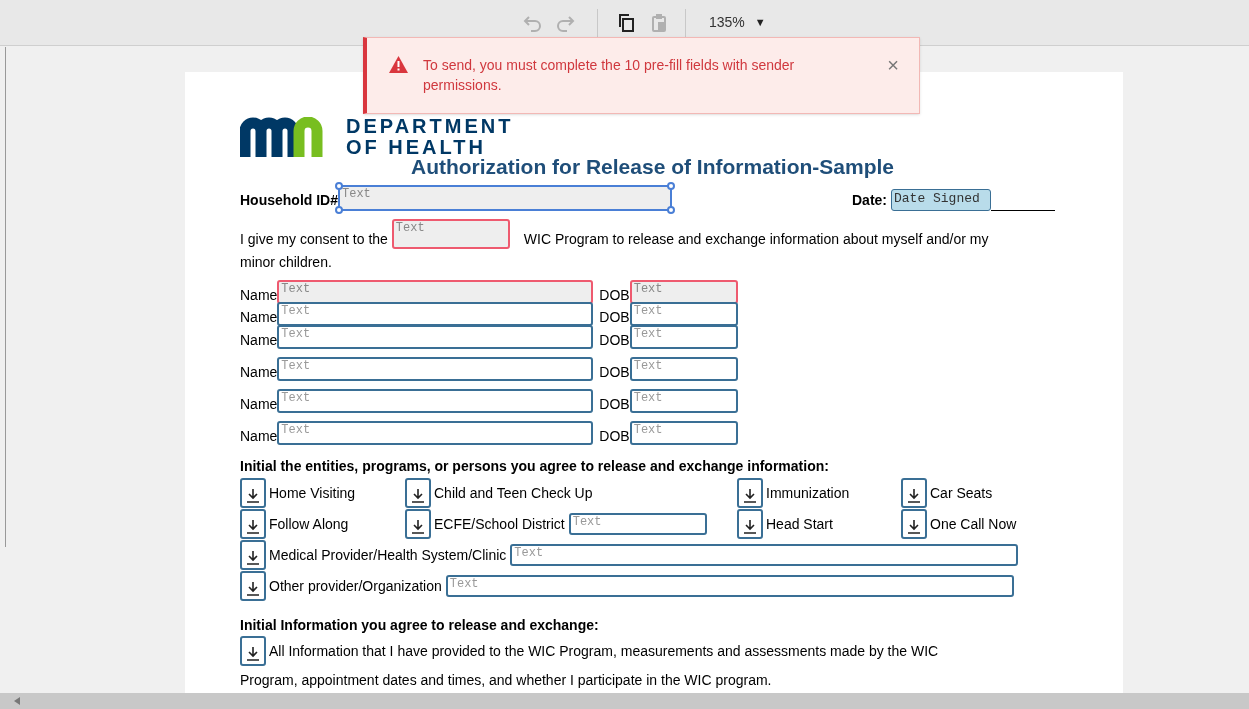 The width and height of the screenshot is (1249, 709). Describe the element at coordinates (430, 126) in the screenshot. I see `logo-text: DEPARTMENT` at that location.